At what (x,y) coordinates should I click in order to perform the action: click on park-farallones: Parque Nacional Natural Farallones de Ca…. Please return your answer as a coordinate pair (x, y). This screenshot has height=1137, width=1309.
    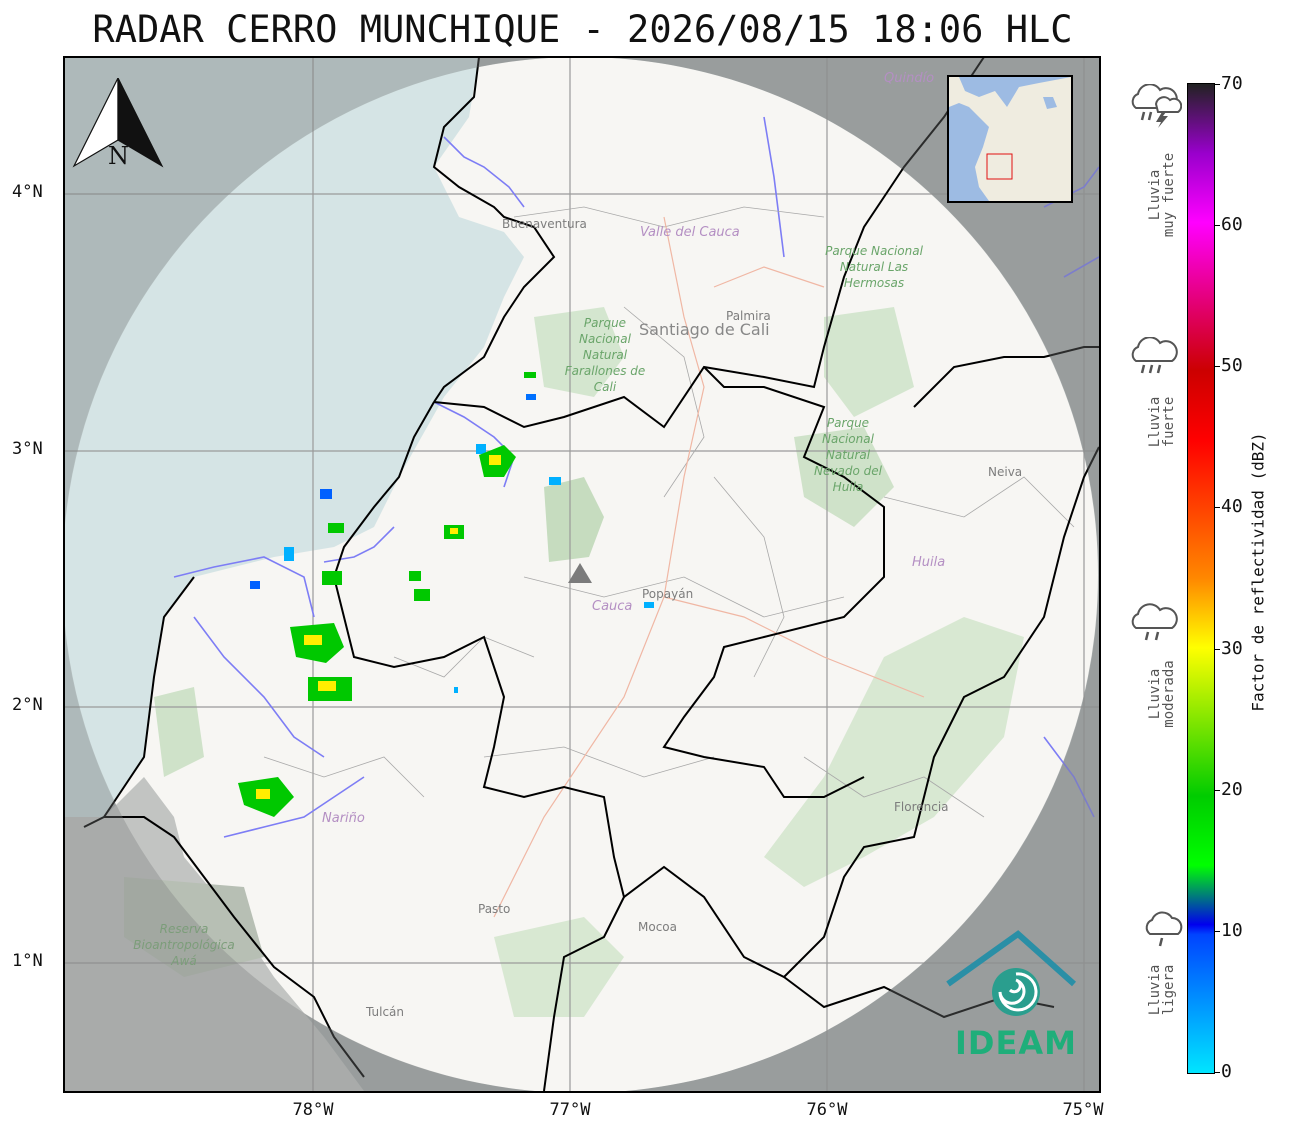
    Looking at the image, I should click on (605, 355).